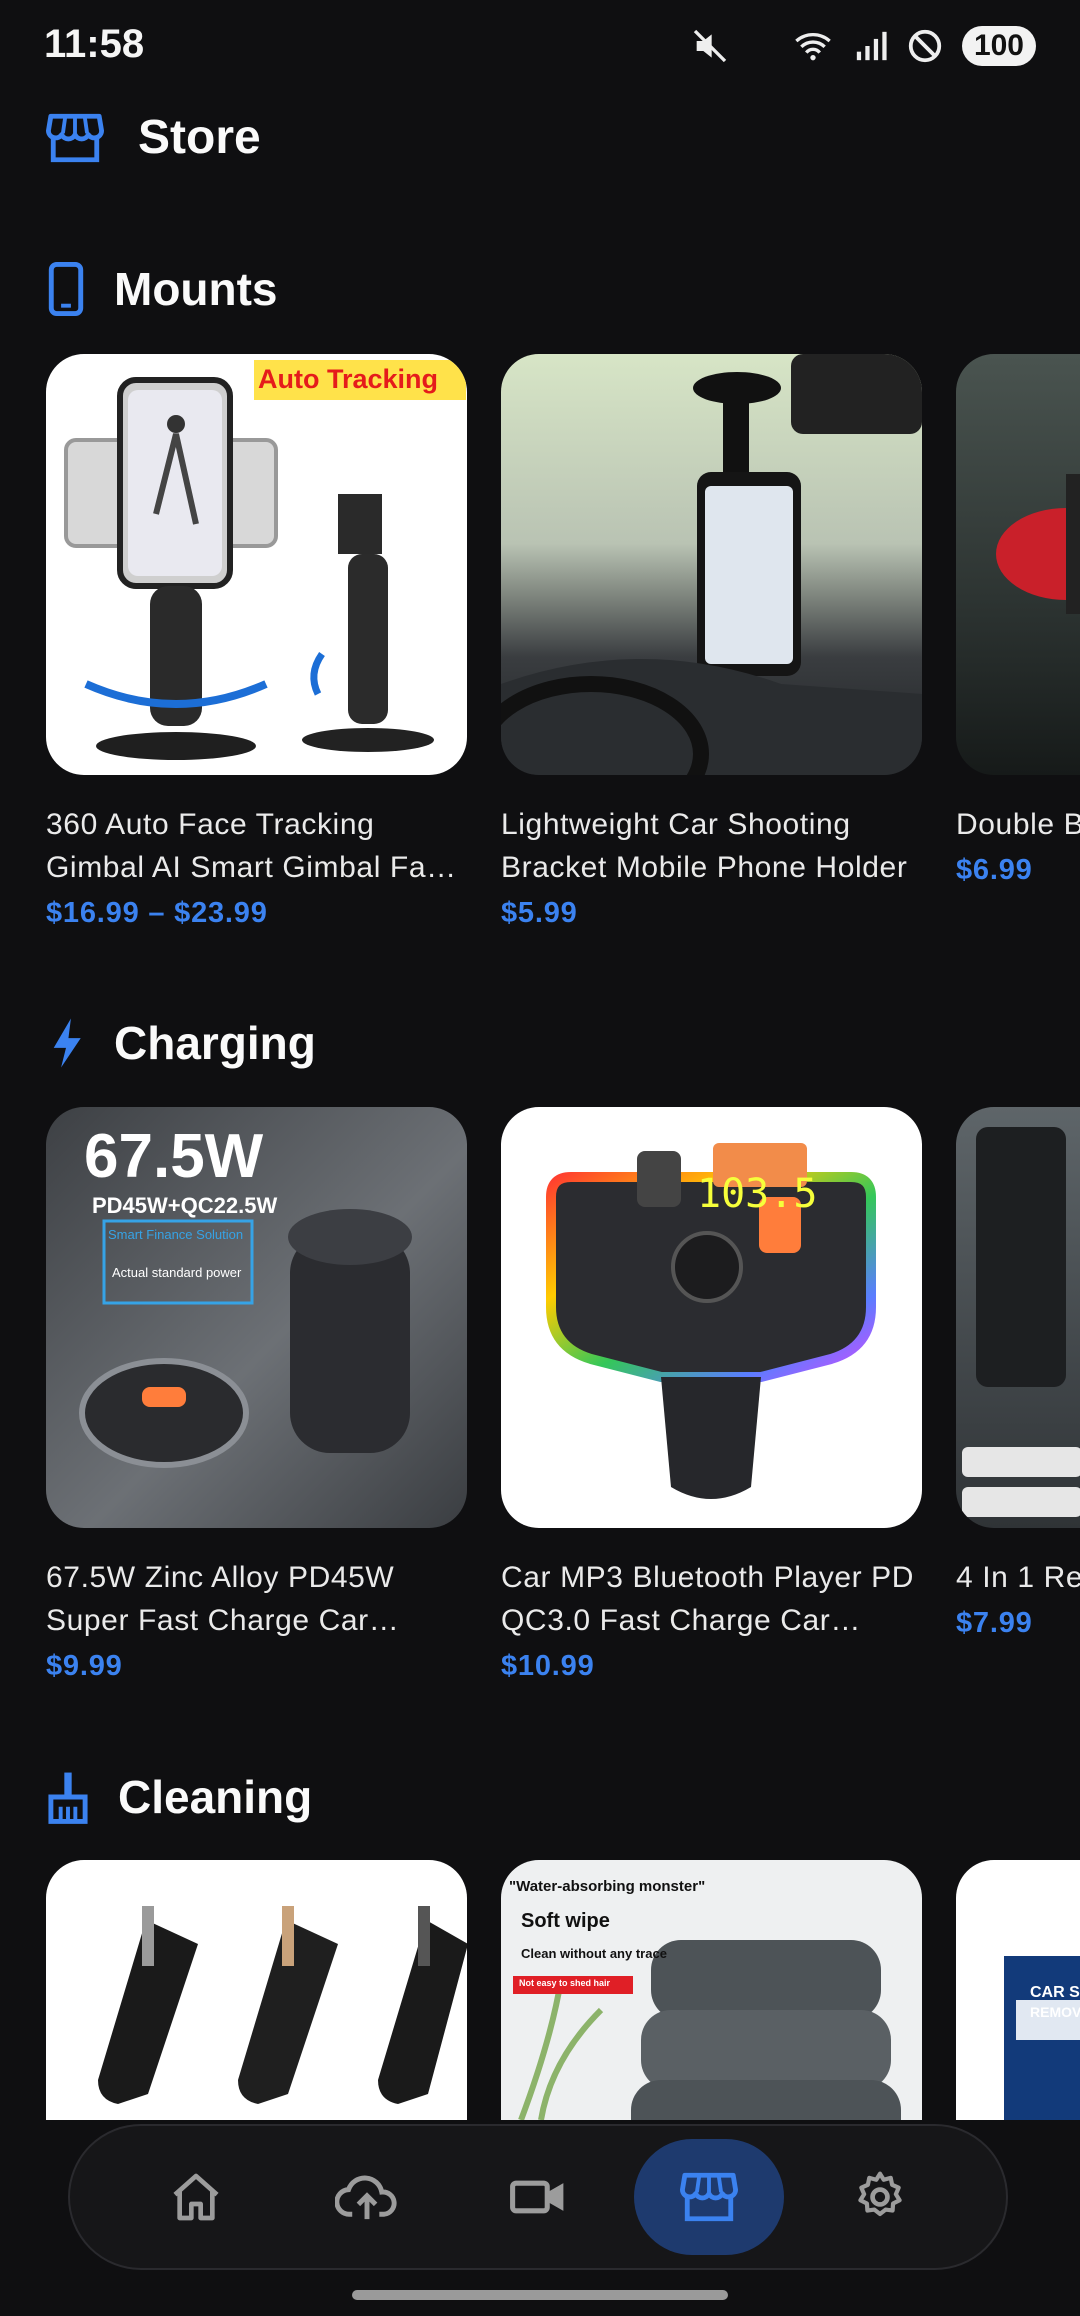 The width and height of the screenshot is (1080, 2316). What do you see at coordinates (1055, 2012) in the screenshot?
I see `image-text: REMOV` at bounding box center [1055, 2012].